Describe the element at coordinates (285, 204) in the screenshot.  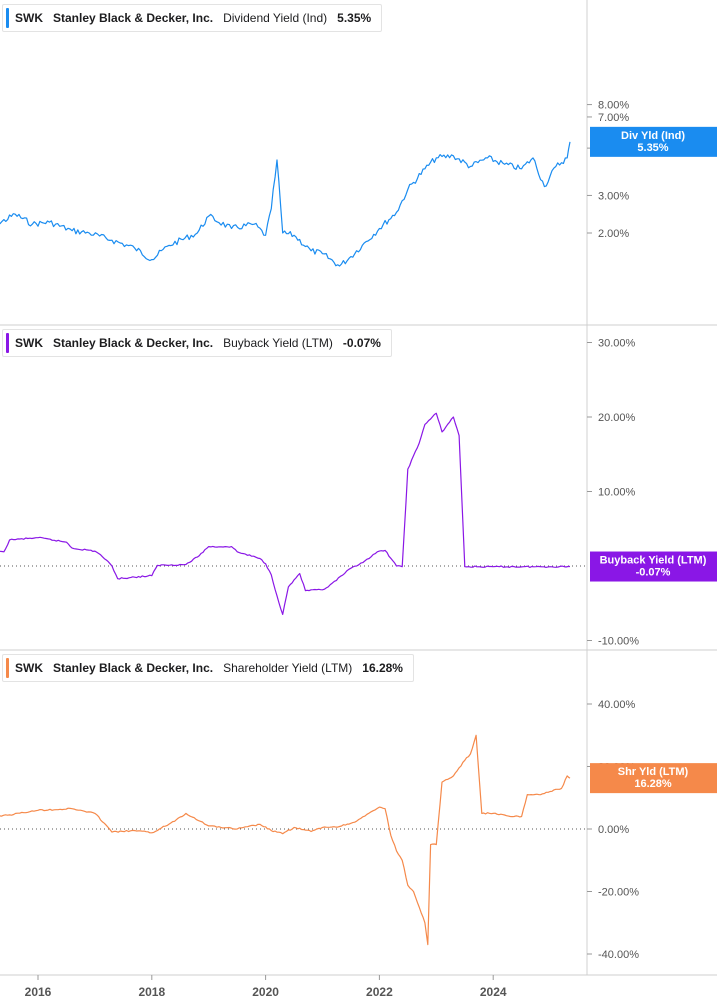
I see `series-line` at that location.